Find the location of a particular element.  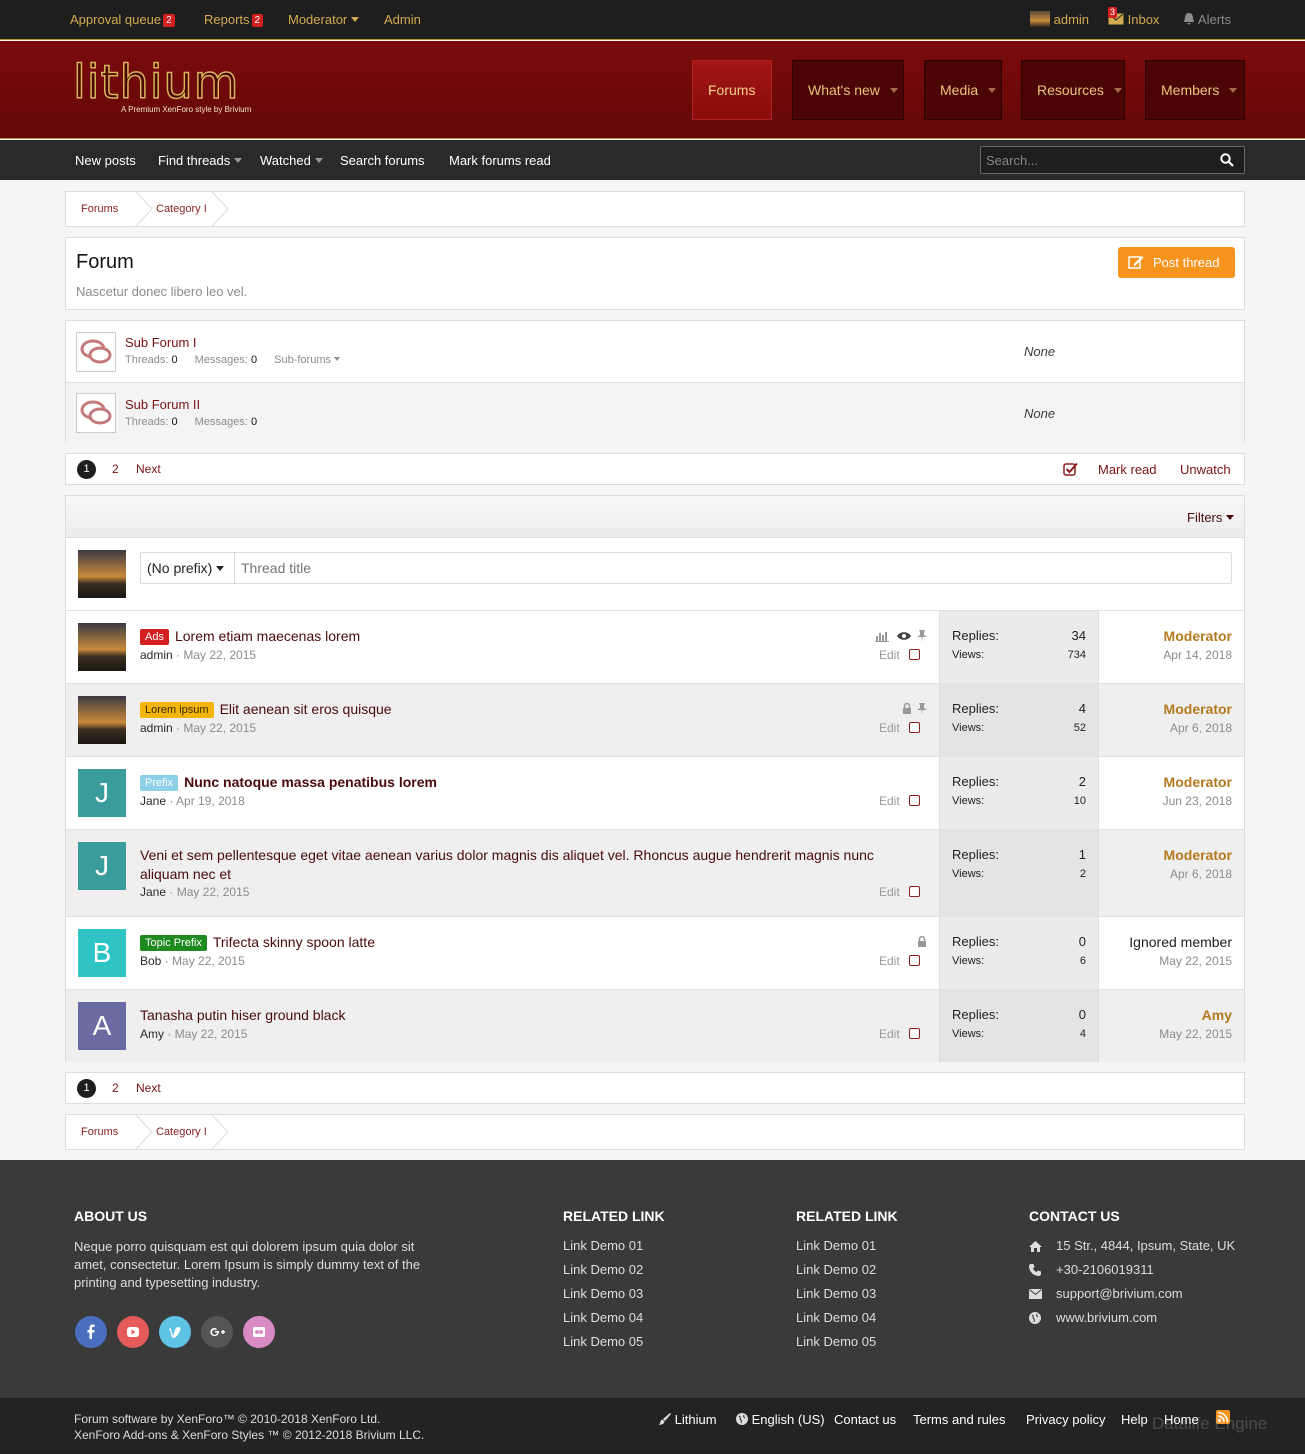

thread-author: Bob is located at coordinates (150, 961).